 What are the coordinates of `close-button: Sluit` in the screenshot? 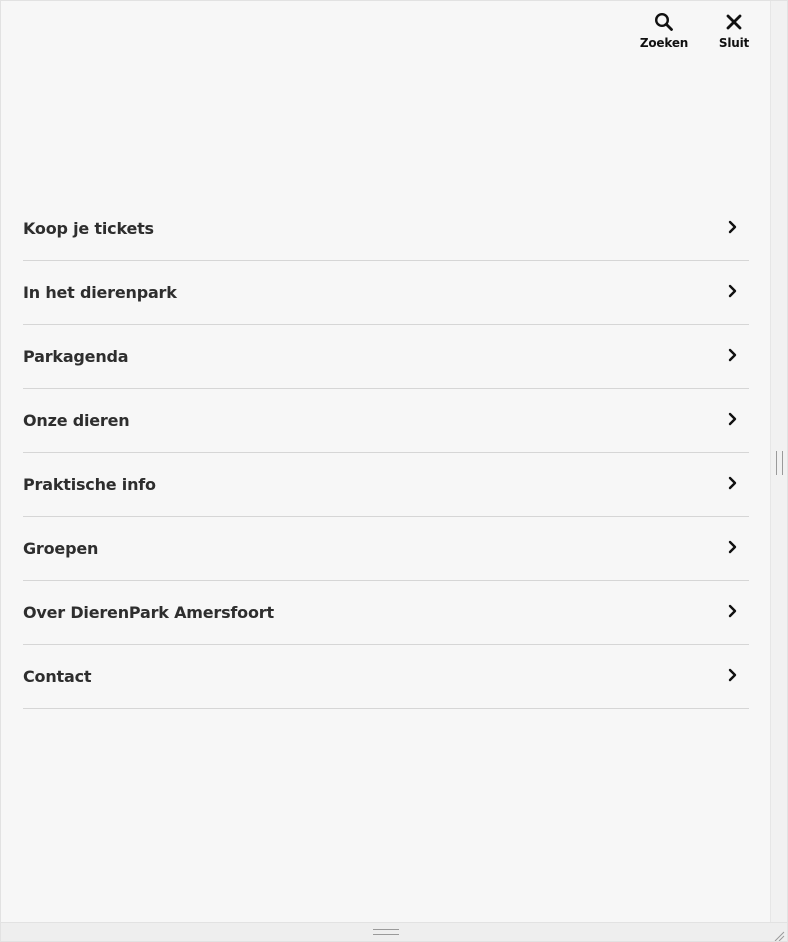 It's located at (734, 30).